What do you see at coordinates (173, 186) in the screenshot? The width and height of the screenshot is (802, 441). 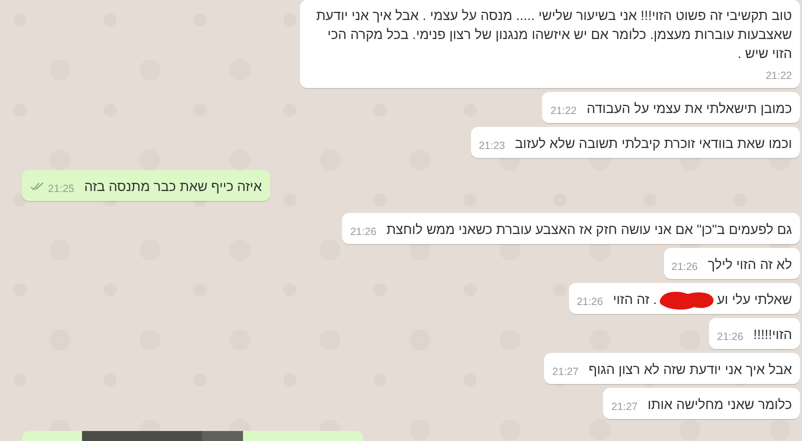 I see `message-text: איזה כייף שאת כבר מתנסה בזה` at bounding box center [173, 186].